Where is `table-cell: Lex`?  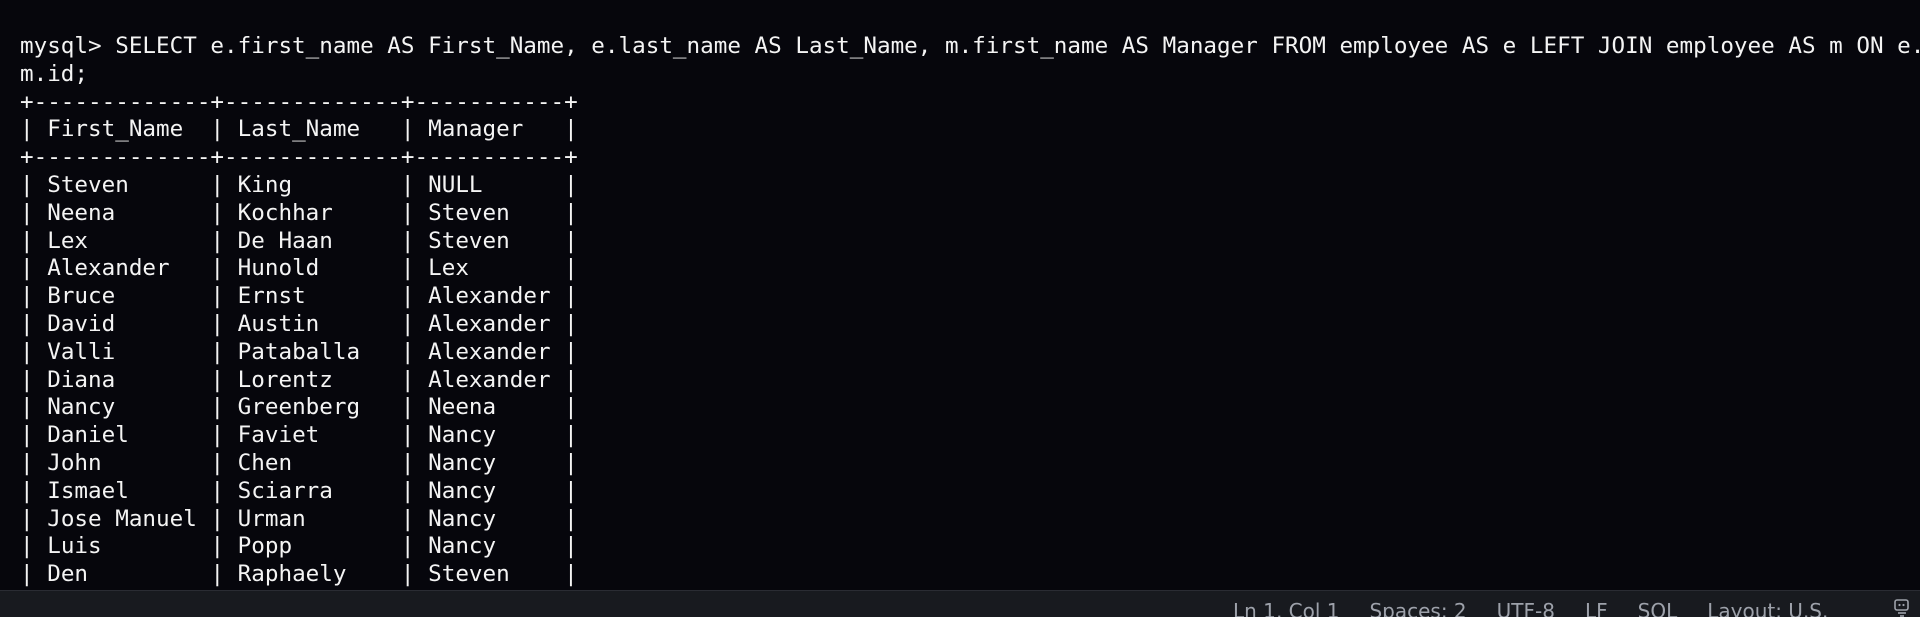 table-cell: Lex is located at coordinates (448, 268).